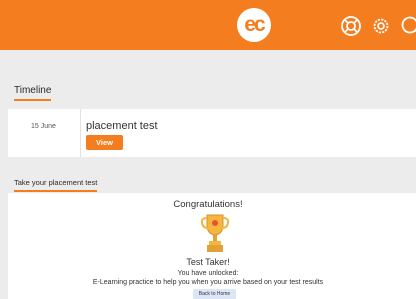 The height and width of the screenshot is (299, 416). Describe the element at coordinates (80, 133) in the screenshot. I see `timeline-divider` at that location.